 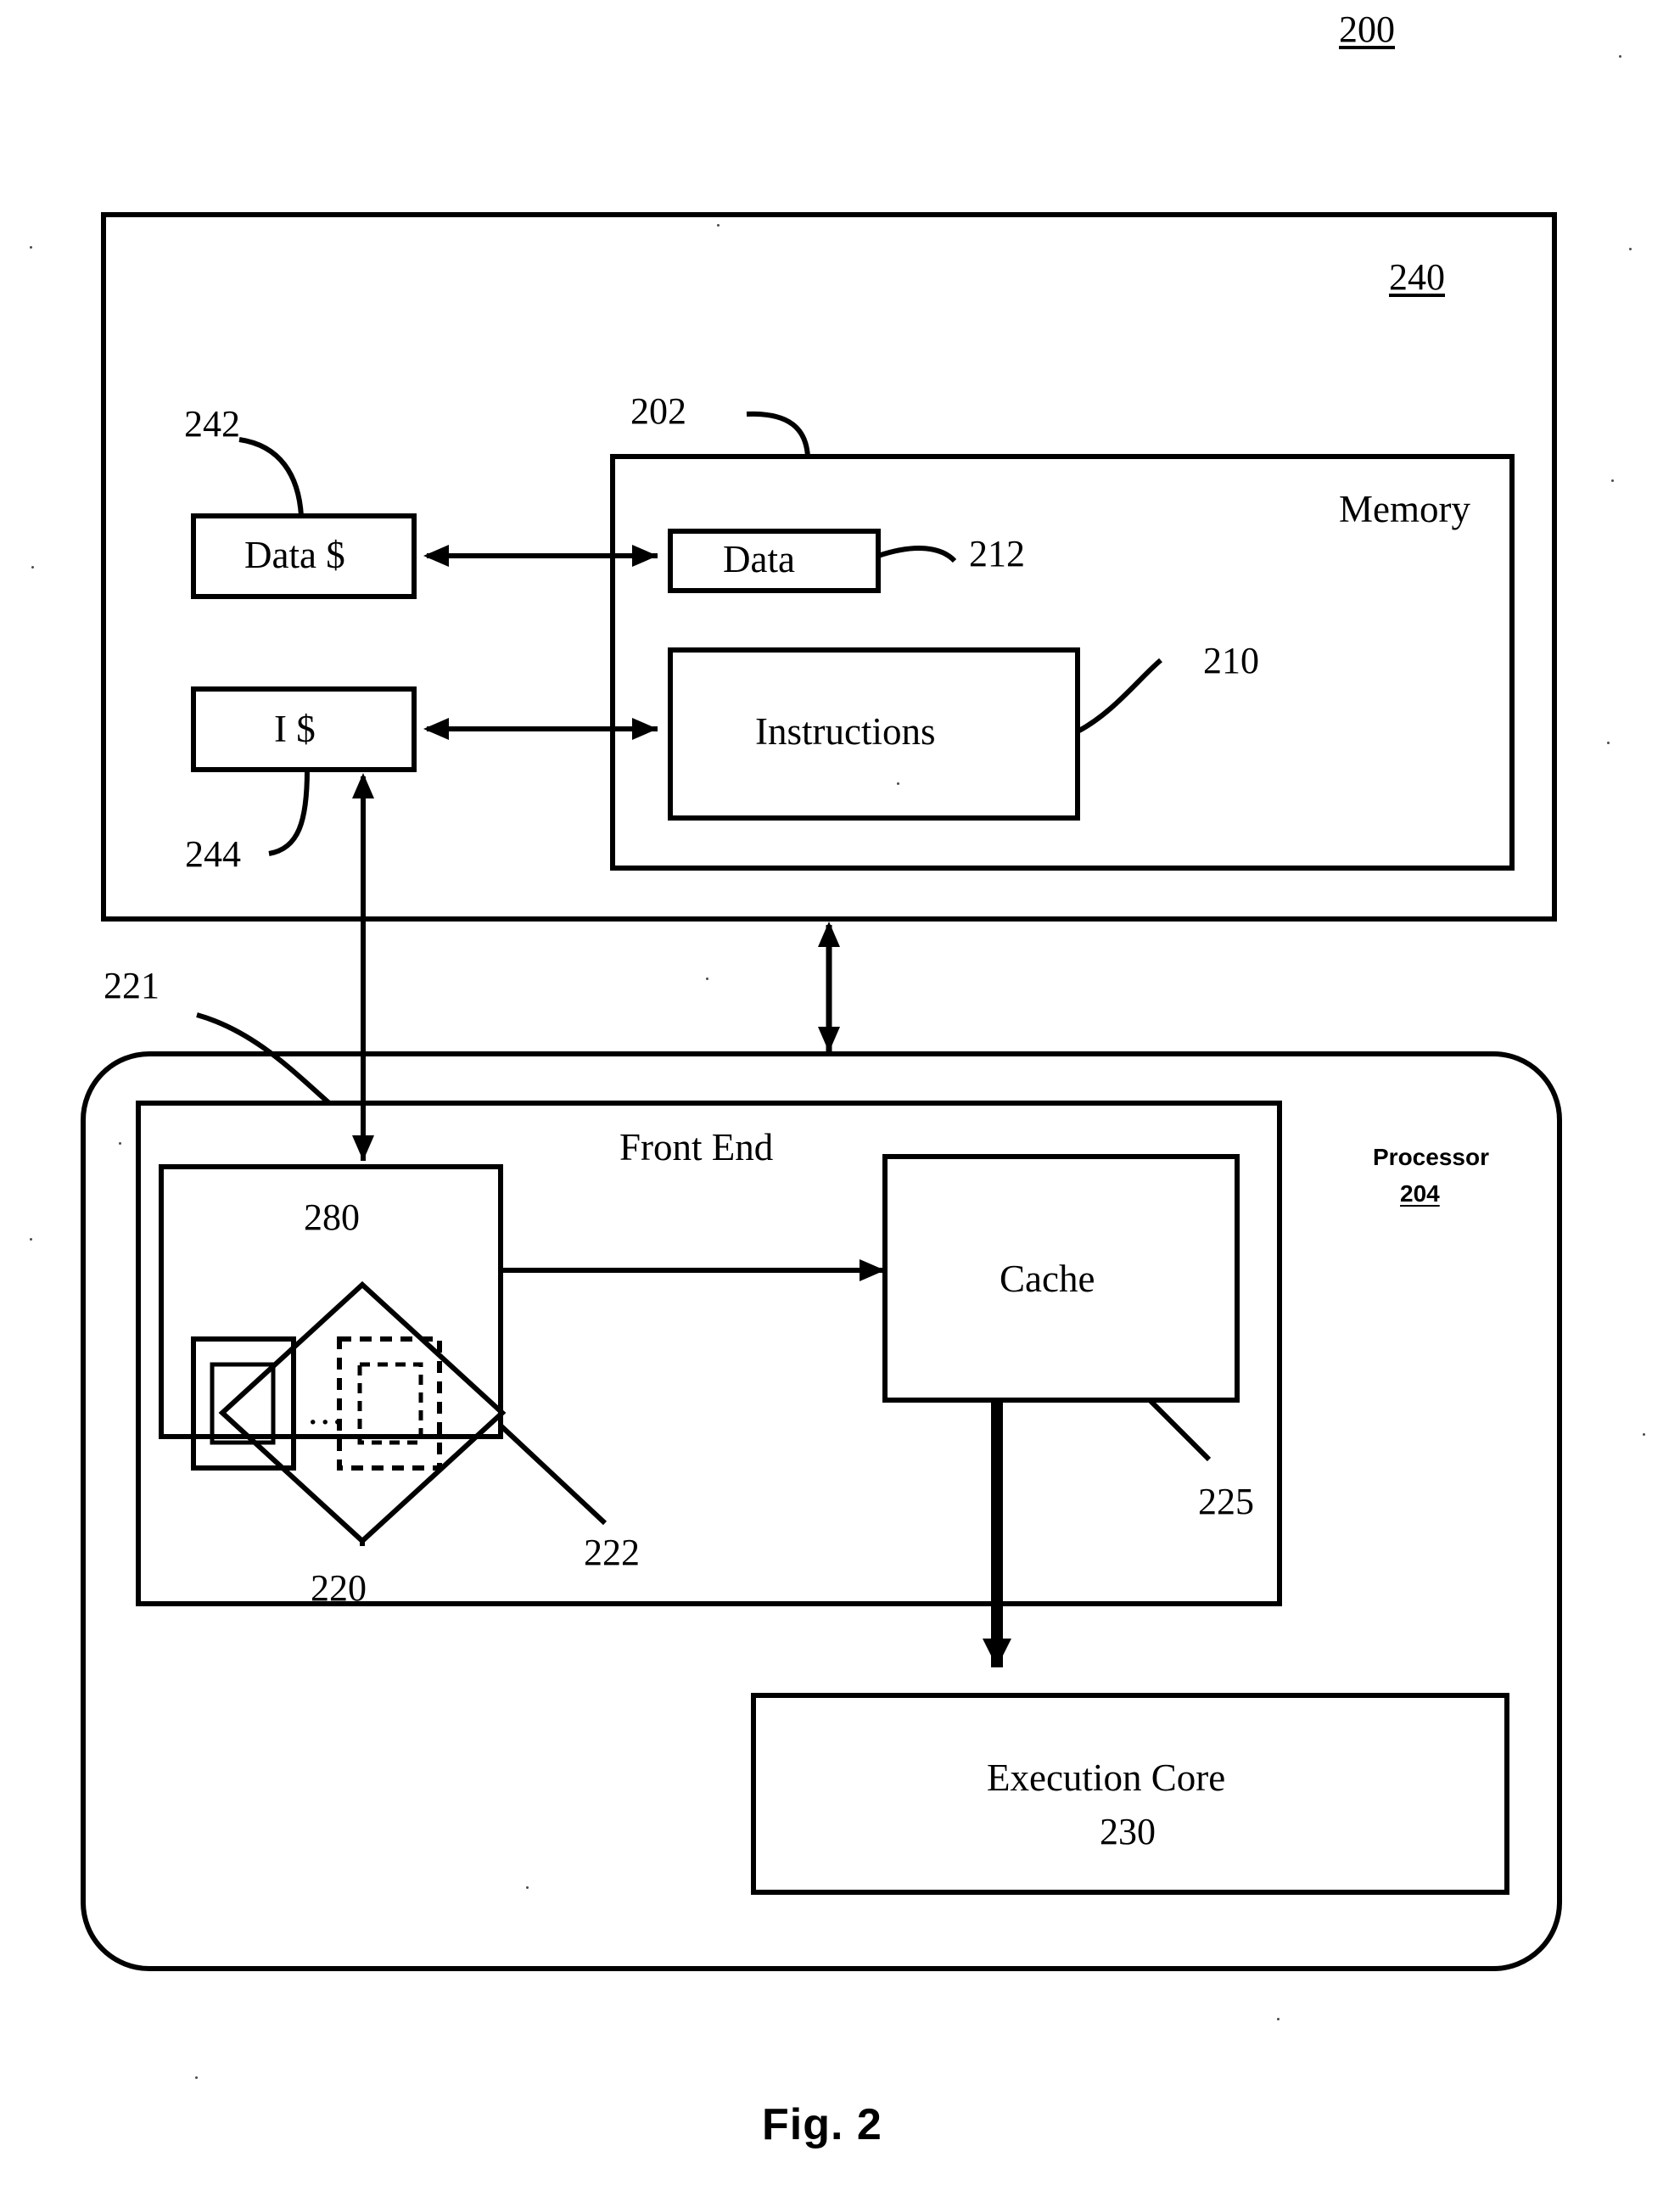 What do you see at coordinates (1420, 1194) in the screenshot?
I see `processor-ref: 204` at bounding box center [1420, 1194].